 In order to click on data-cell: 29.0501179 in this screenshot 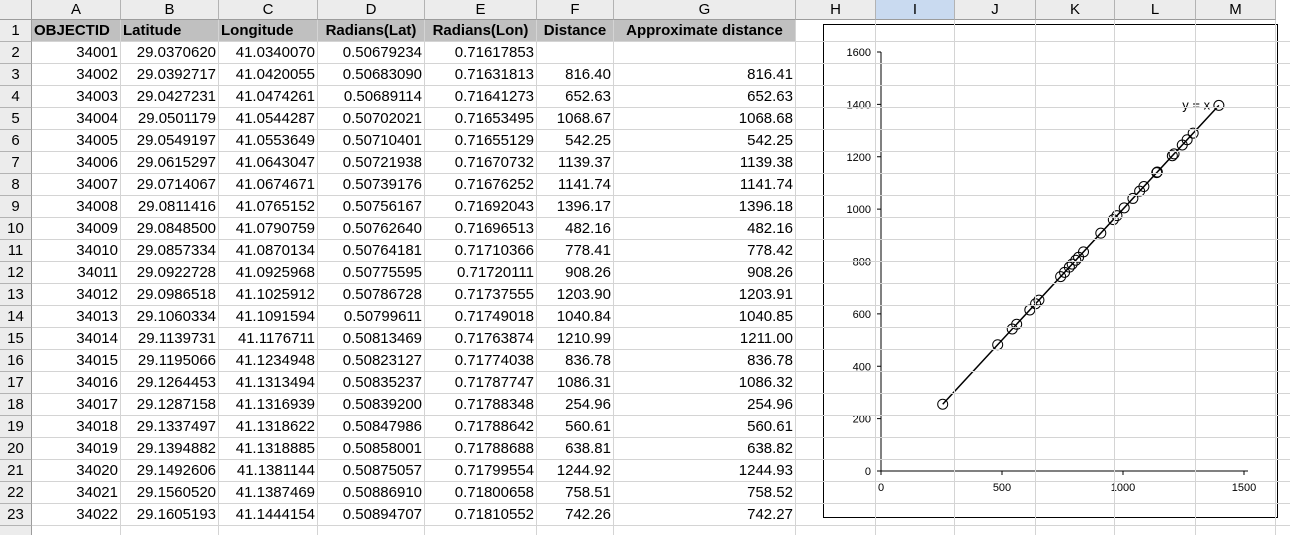, I will do `click(170, 119)`.